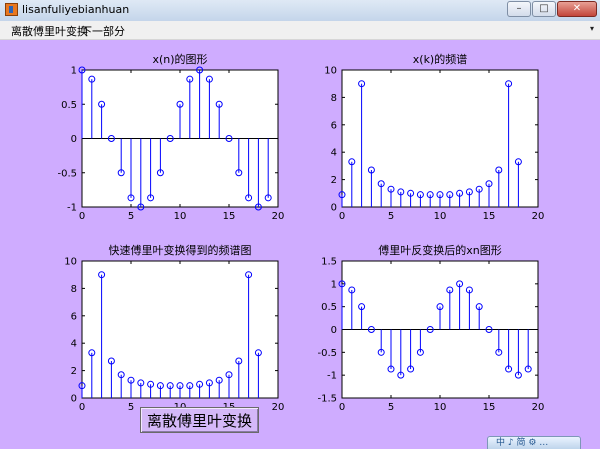 The width and height of the screenshot is (600, 449). What do you see at coordinates (179, 59) in the screenshot?
I see `chart-title: x(n)的图形` at bounding box center [179, 59].